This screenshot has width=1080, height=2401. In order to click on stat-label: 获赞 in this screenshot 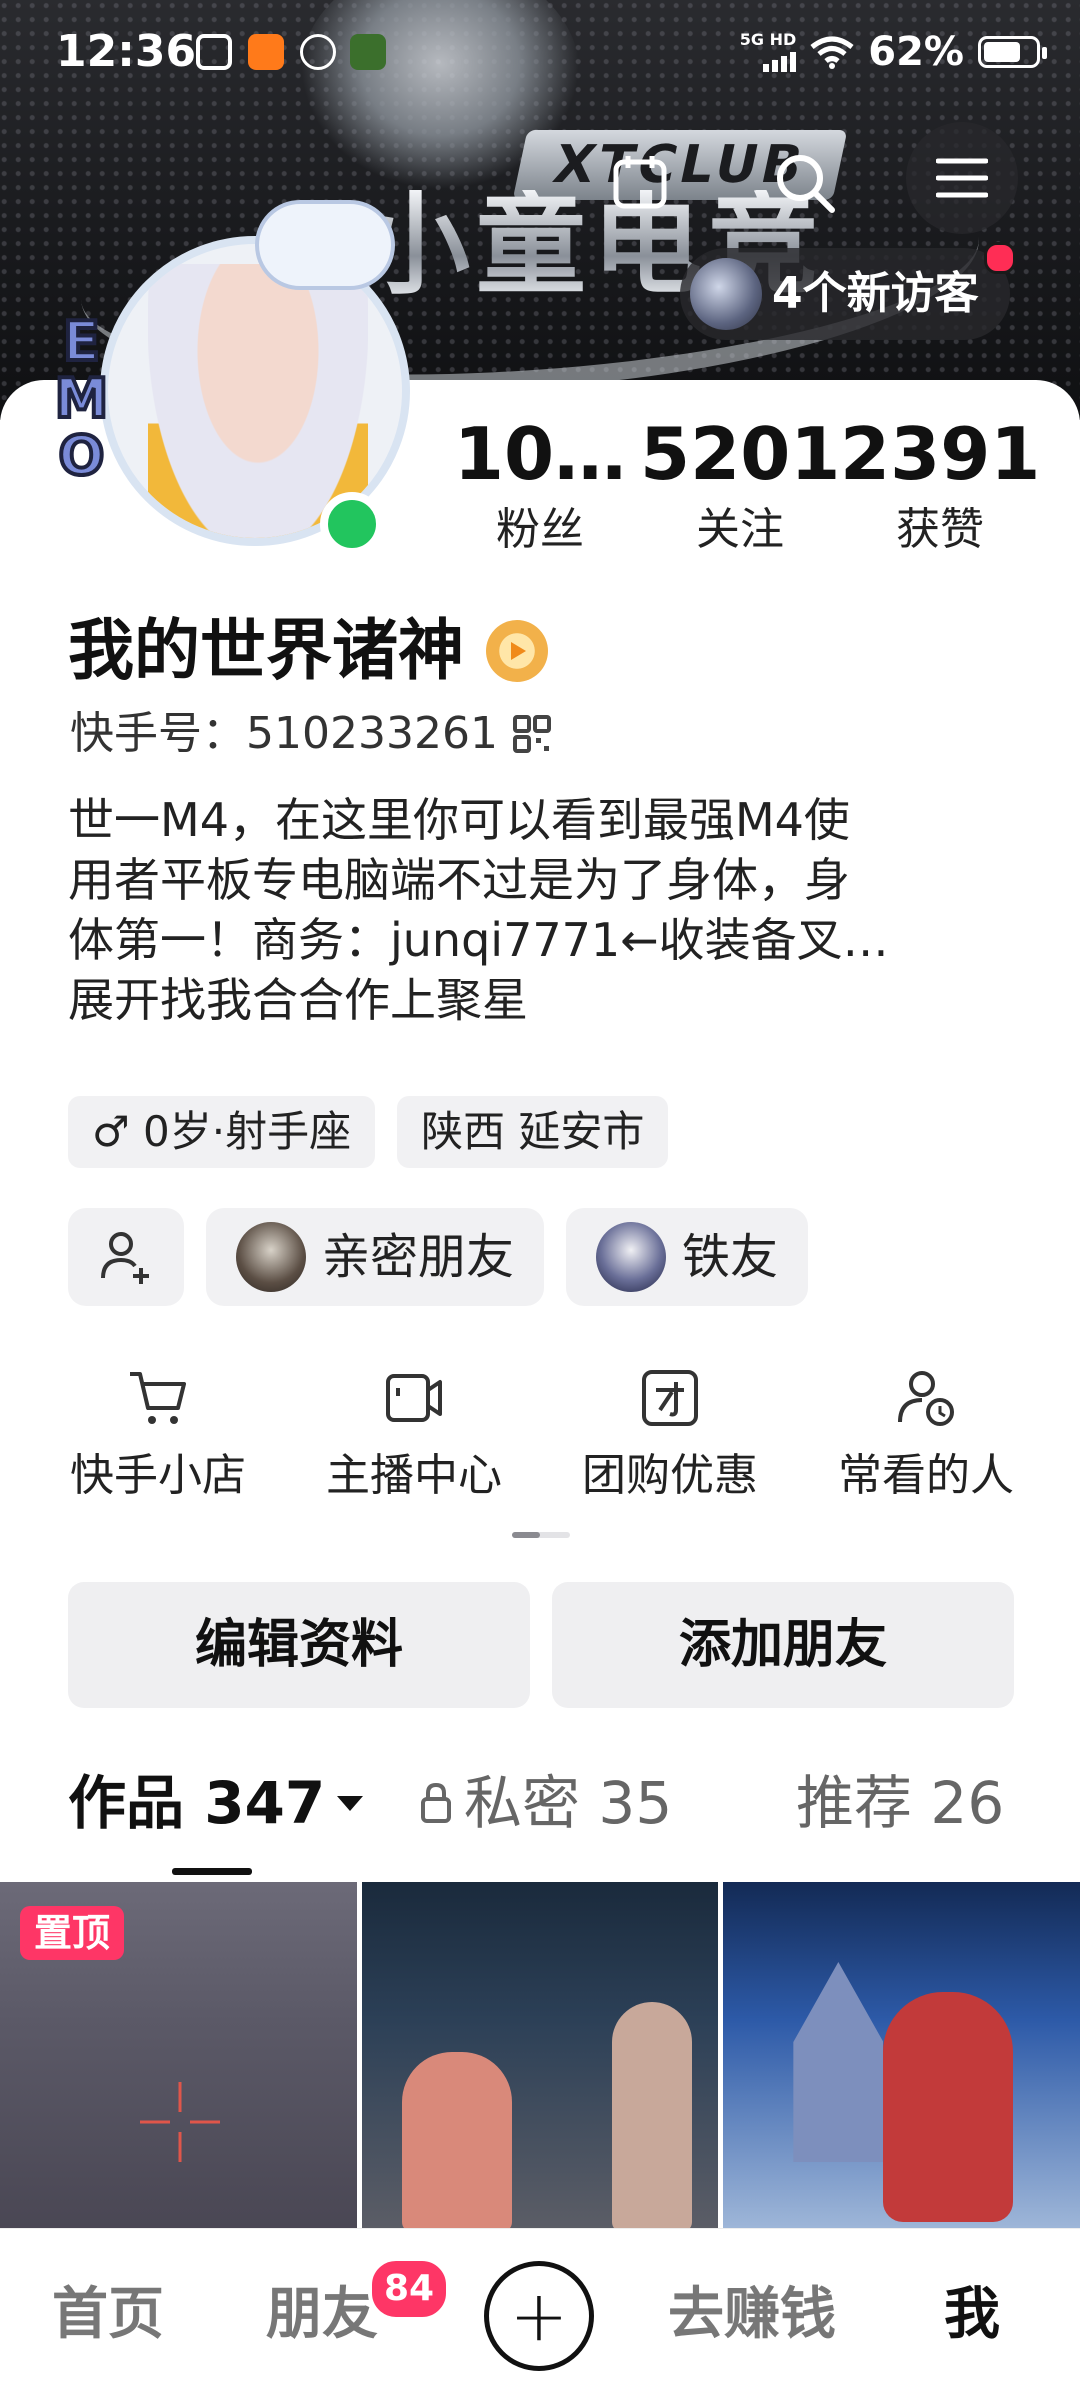, I will do `click(940, 529)`.